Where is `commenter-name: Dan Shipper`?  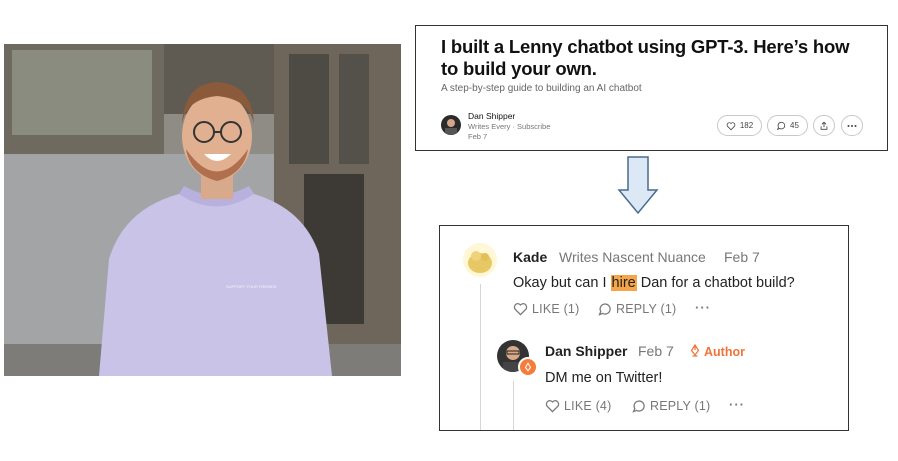
commenter-name: Dan Shipper is located at coordinates (586, 351).